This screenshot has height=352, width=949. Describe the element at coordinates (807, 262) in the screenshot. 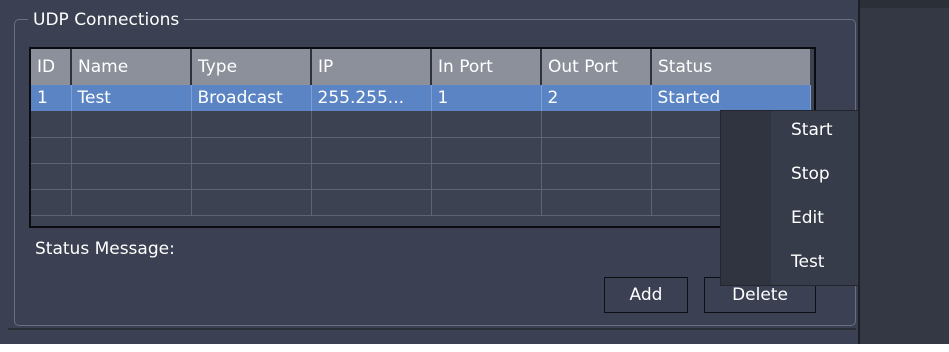

I see `context-menu-test: Test` at that location.